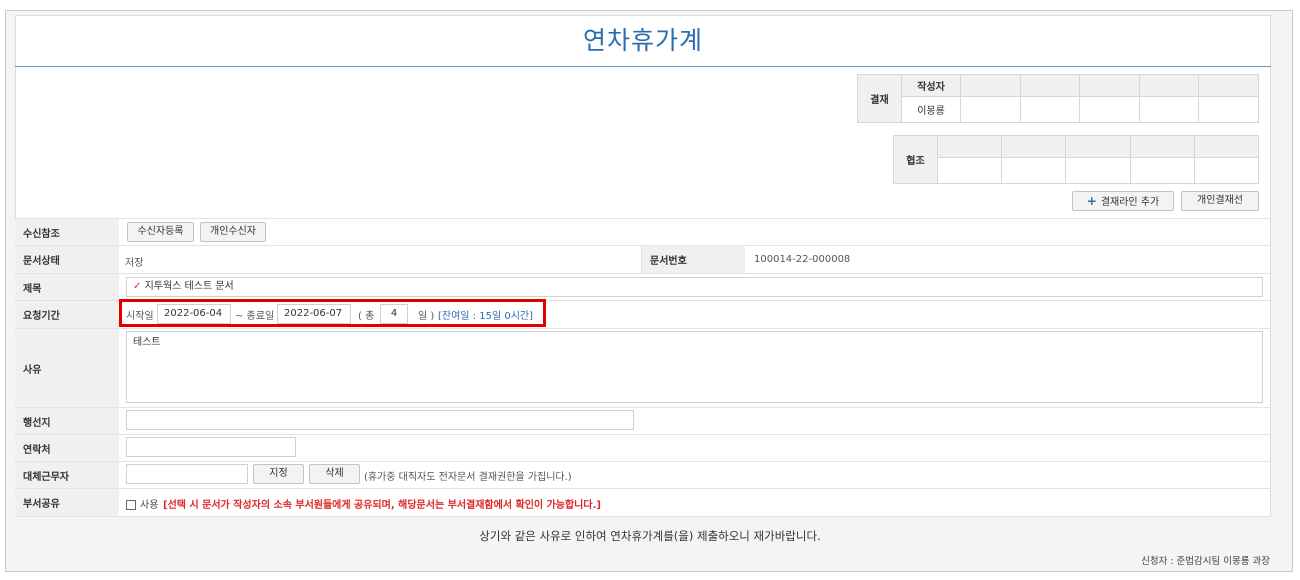 The image size is (1300, 580). Describe the element at coordinates (931, 85) in the screenshot. I see `writer-header: 작성자` at that location.